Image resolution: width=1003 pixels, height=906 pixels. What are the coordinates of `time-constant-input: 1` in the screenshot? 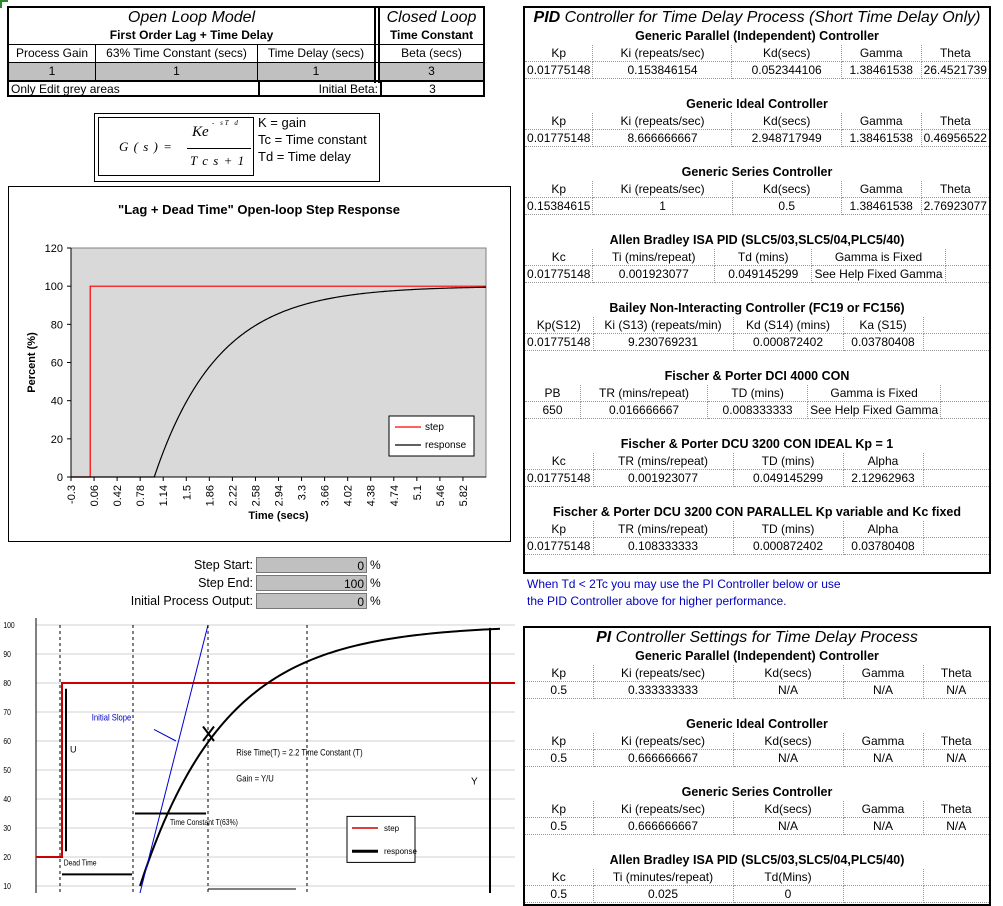 It's located at (177, 71).